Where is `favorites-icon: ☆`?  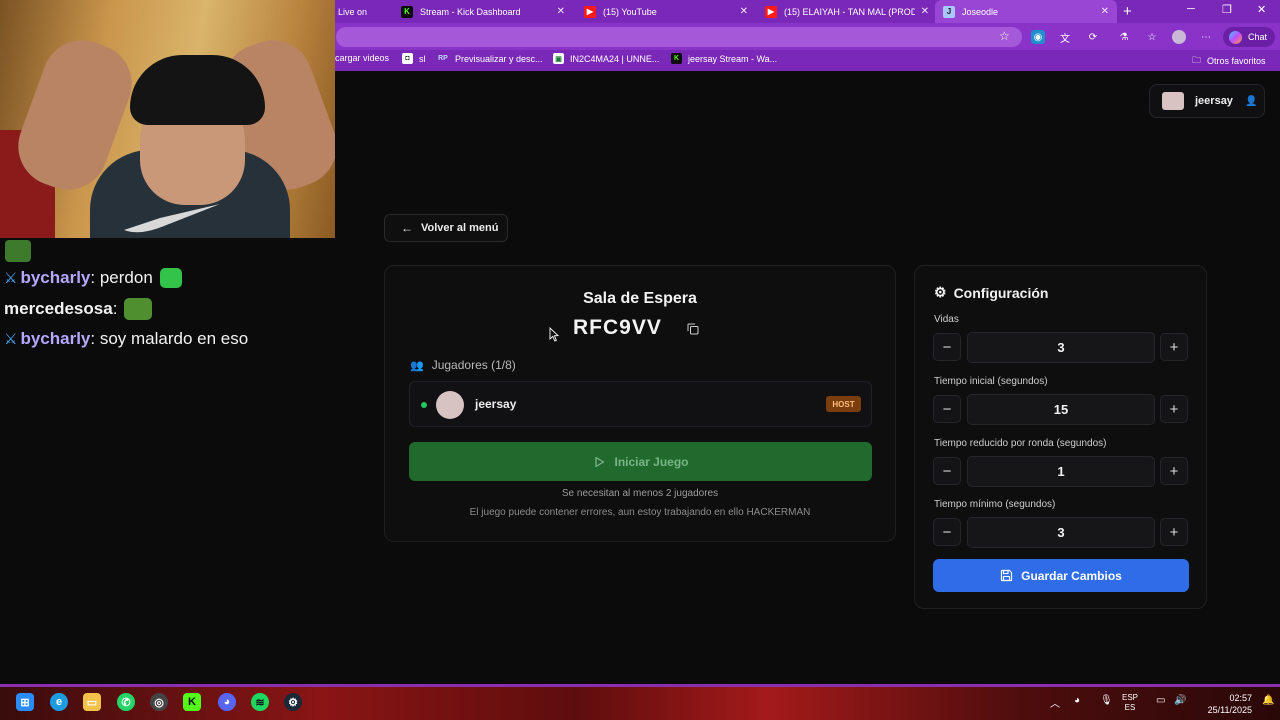
favorites-icon: ☆ is located at coordinates (1152, 37).